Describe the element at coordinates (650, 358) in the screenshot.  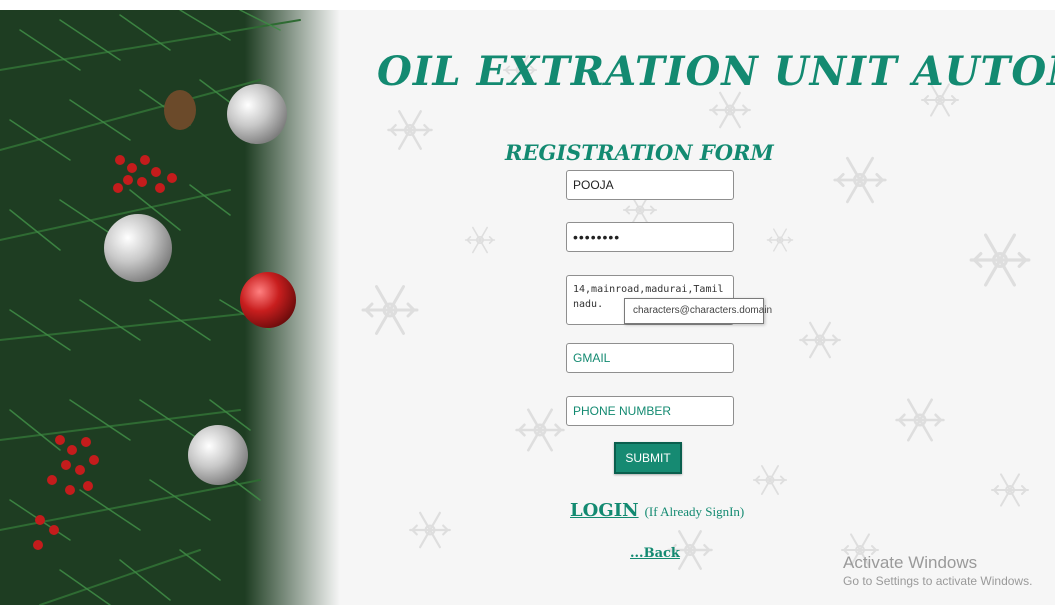
I see `email-field` at that location.